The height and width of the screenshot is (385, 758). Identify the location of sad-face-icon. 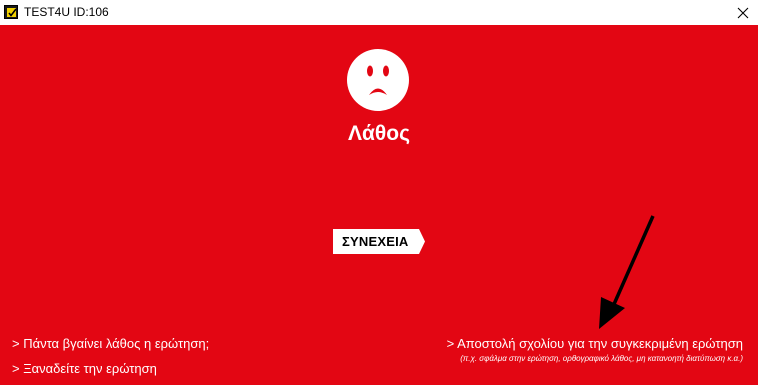
(378, 80).